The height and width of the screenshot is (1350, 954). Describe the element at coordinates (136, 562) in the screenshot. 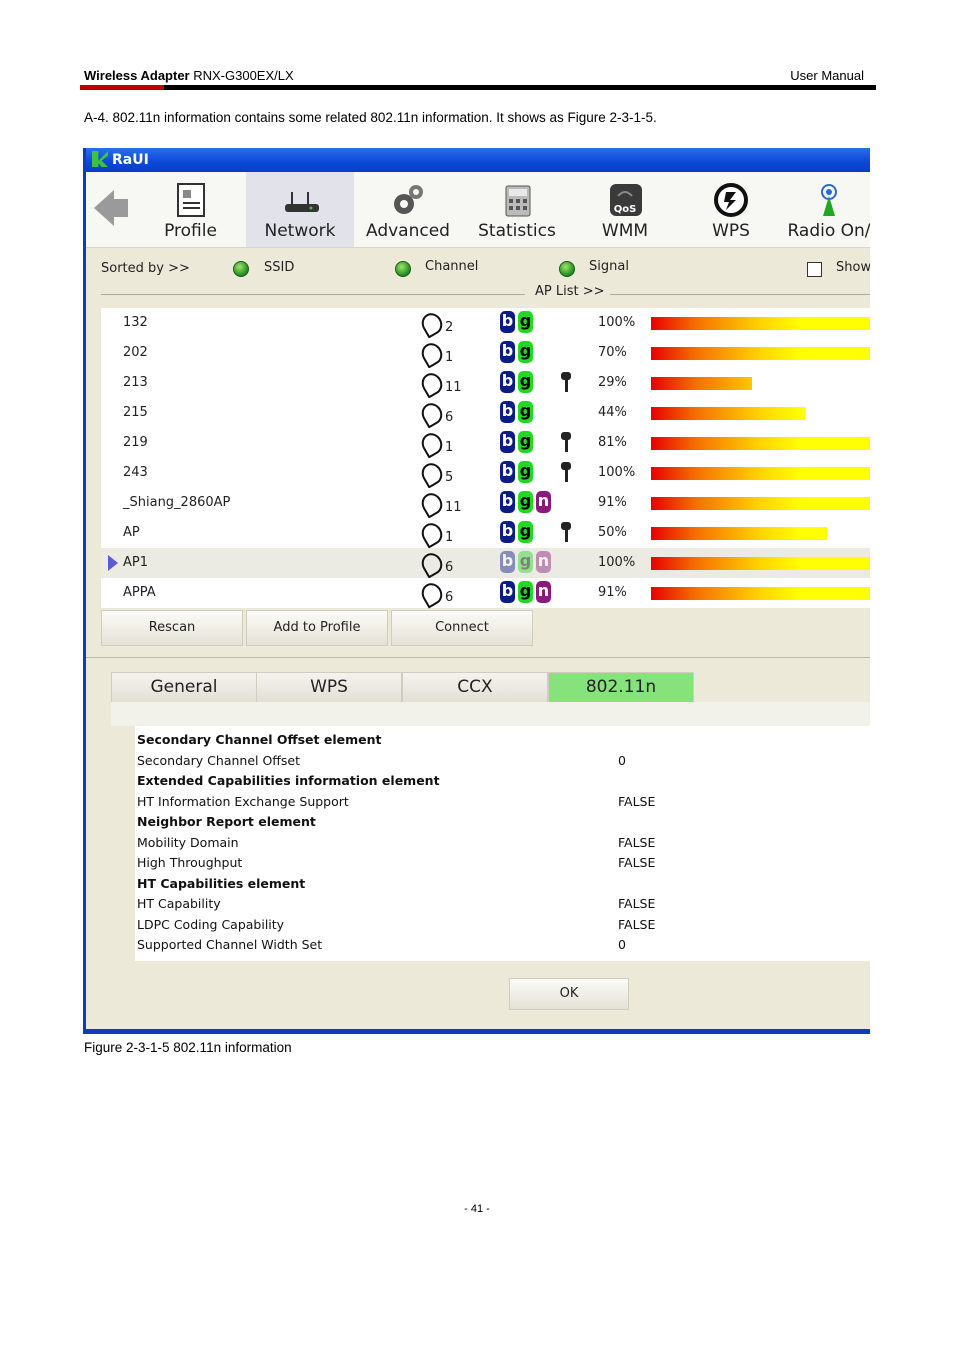

I see `ap-ssid: AP1` at that location.